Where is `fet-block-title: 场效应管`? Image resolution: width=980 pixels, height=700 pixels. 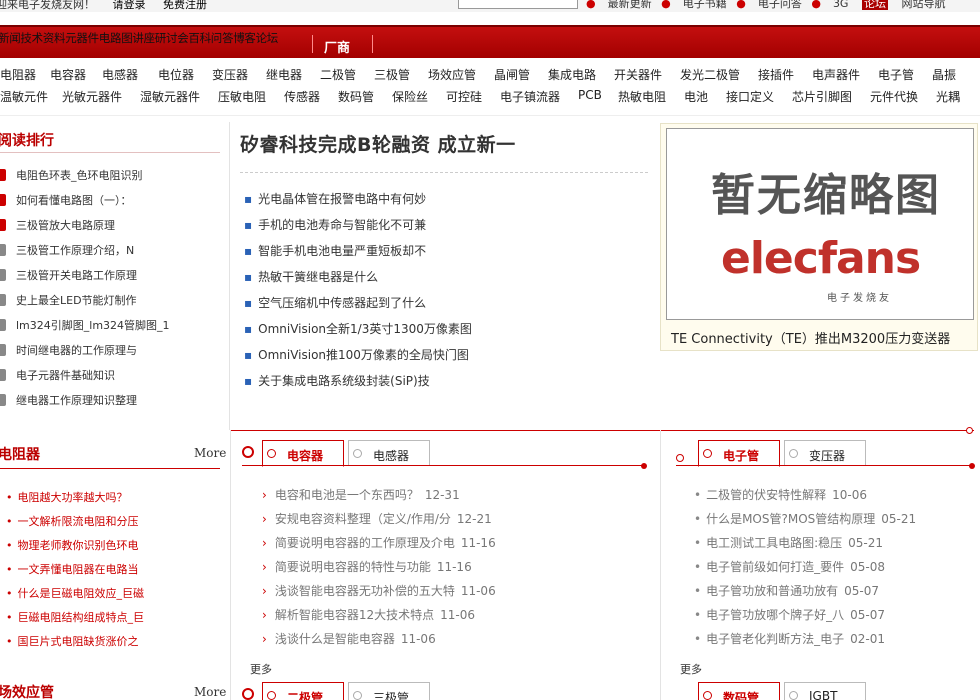 fet-block-title: 场效应管 is located at coordinates (27, 691).